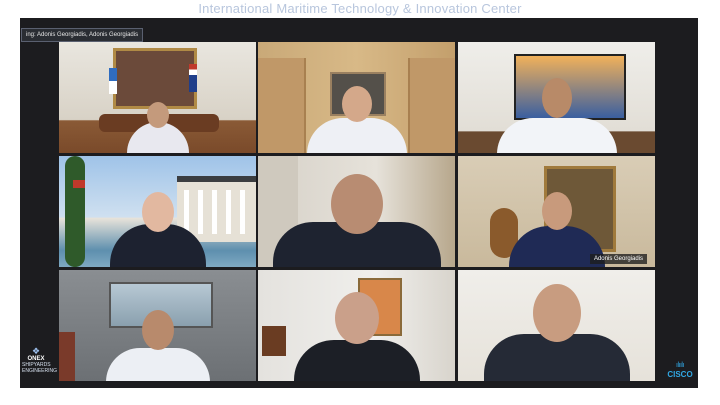 The image size is (720, 405). What do you see at coordinates (40, 371) in the screenshot?
I see `onex-logo-subtitle-2: ENGINEERING` at bounding box center [40, 371].